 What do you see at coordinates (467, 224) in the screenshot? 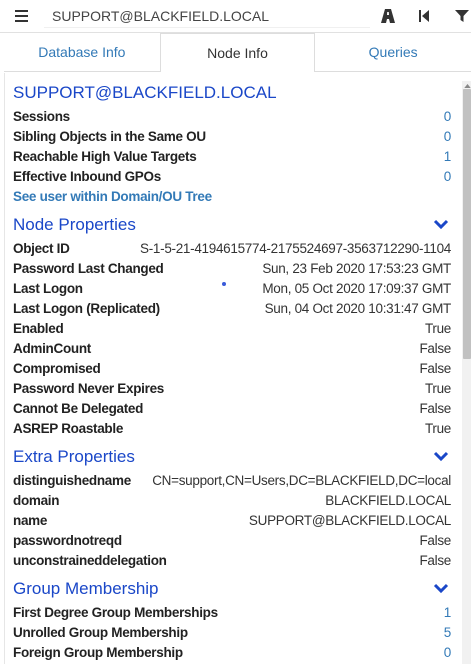
I see `scrollbar-thumb` at bounding box center [467, 224].